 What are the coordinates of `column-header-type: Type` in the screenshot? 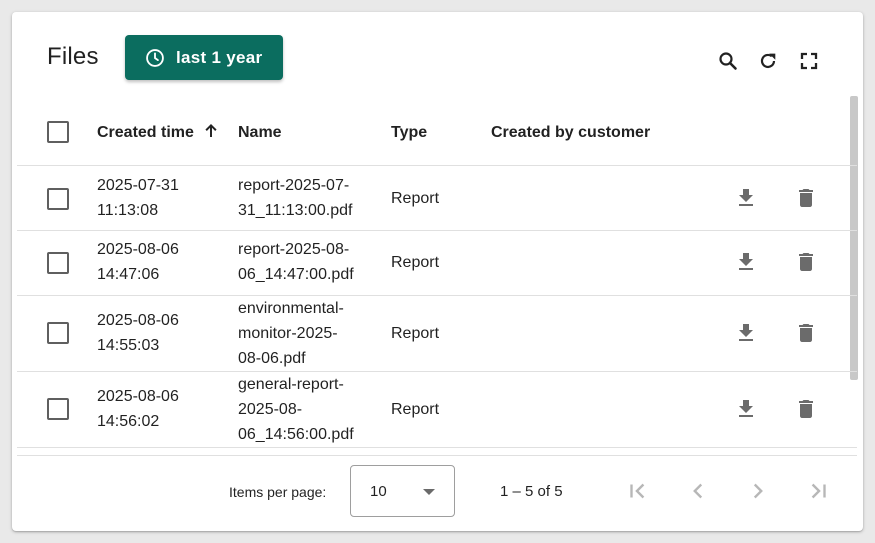 It's located at (409, 132).